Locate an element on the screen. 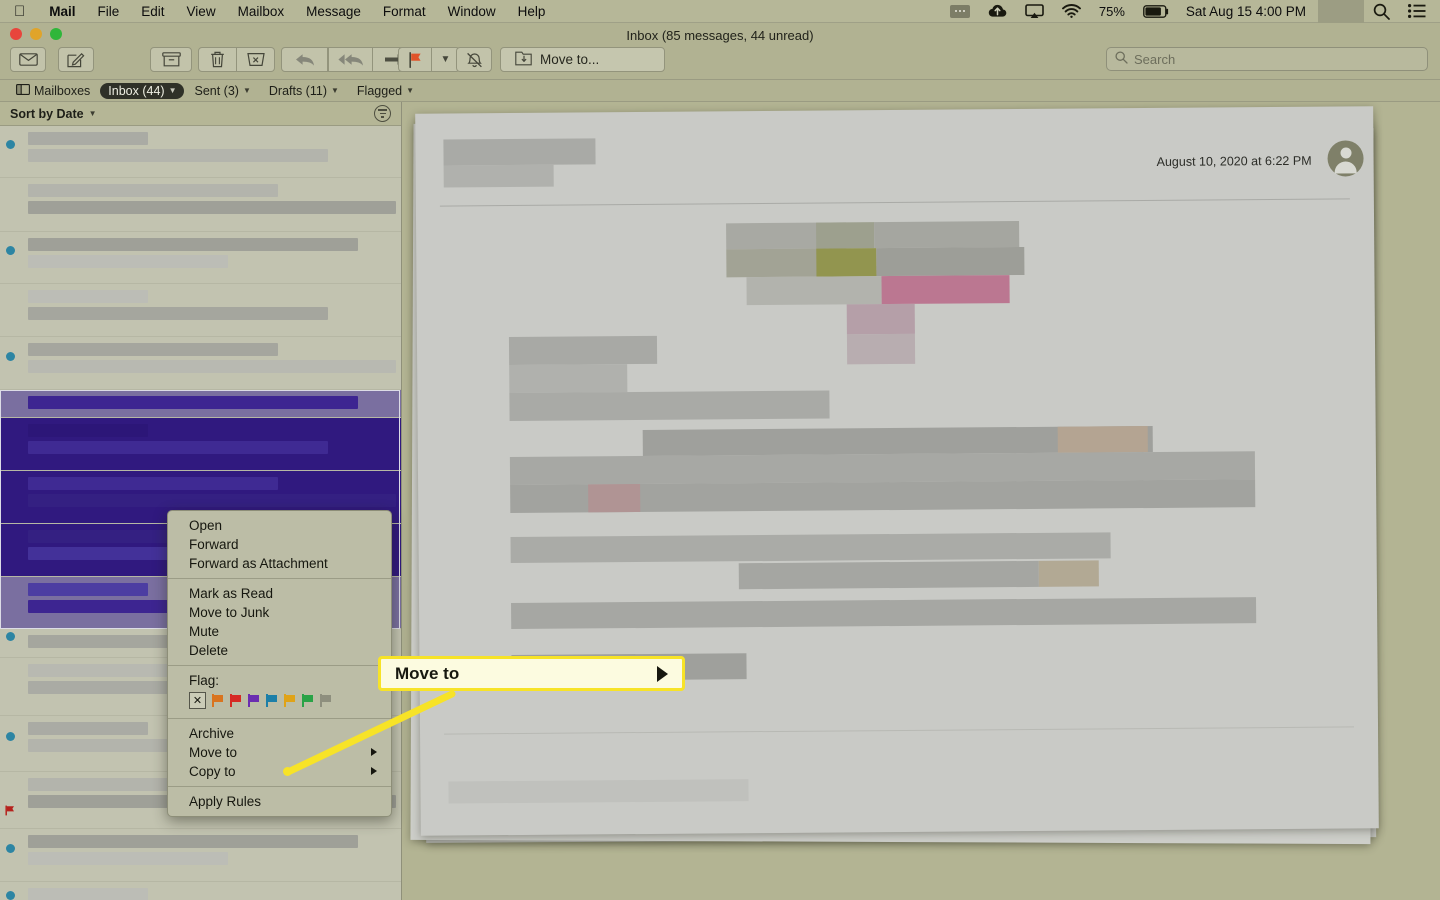 The image size is (1440, 900). context-menu-item-copy-to-label: Copy to is located at coordinates (212, 771).